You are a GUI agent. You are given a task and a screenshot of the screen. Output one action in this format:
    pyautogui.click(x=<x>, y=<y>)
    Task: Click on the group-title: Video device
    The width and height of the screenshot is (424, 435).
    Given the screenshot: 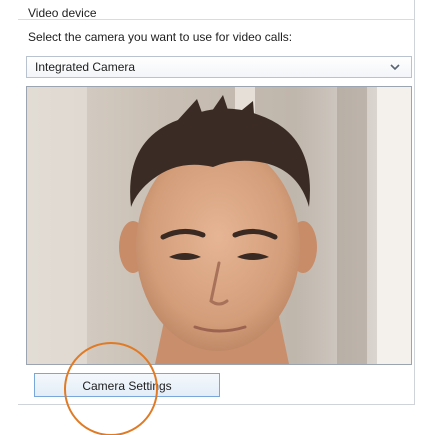 What is the action you would take?
    pyautogui.click(x=62, y=13)
    